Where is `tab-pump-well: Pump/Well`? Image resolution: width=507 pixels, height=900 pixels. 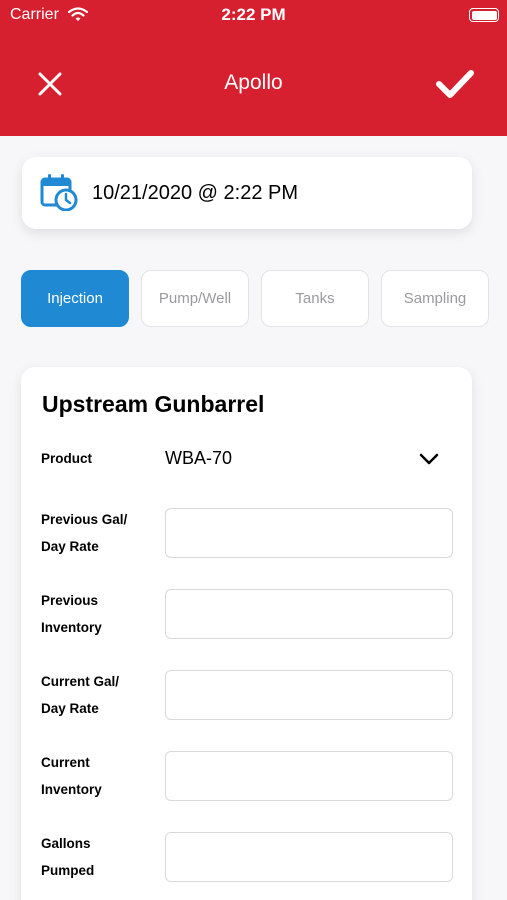
tab-pump-well: Pump/Well is located at coordinates (195, 298).